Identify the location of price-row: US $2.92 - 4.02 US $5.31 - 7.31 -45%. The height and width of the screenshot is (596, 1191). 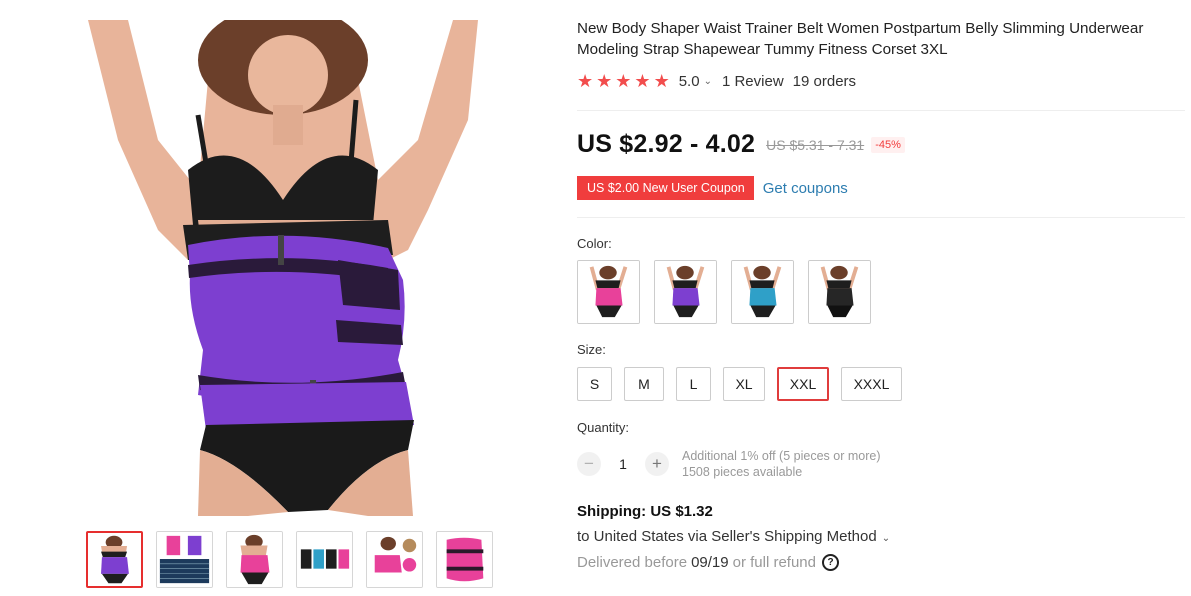
(741, 144).